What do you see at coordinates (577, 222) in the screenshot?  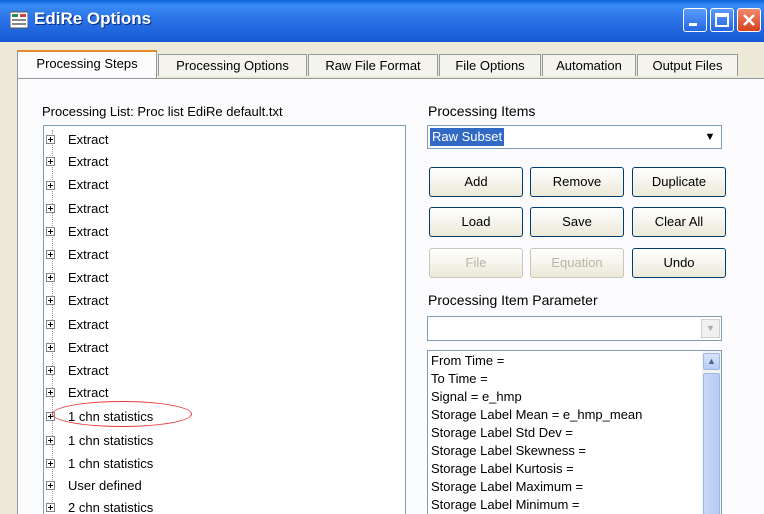 I see `save-button: Save` at bounding box center [577, 222].